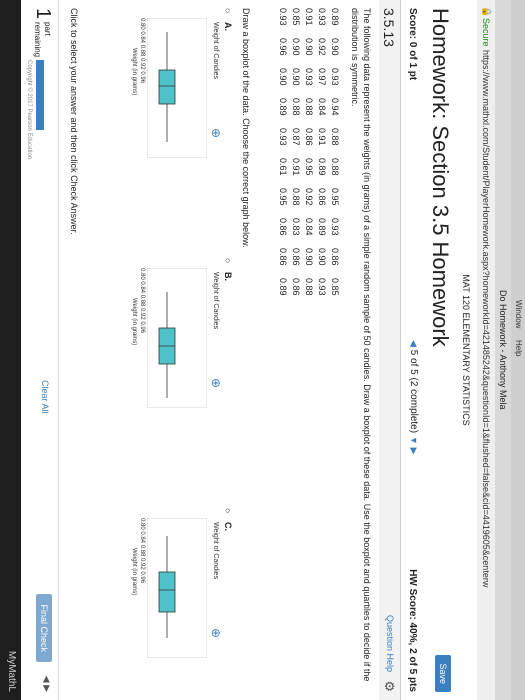 This screenshot has height=700, width=525. What do you see at coordinates (503, 350) in the screenshot?
I see `tab-homework: Do Homework - Anthony Mela` at bounding box center [503, 350].